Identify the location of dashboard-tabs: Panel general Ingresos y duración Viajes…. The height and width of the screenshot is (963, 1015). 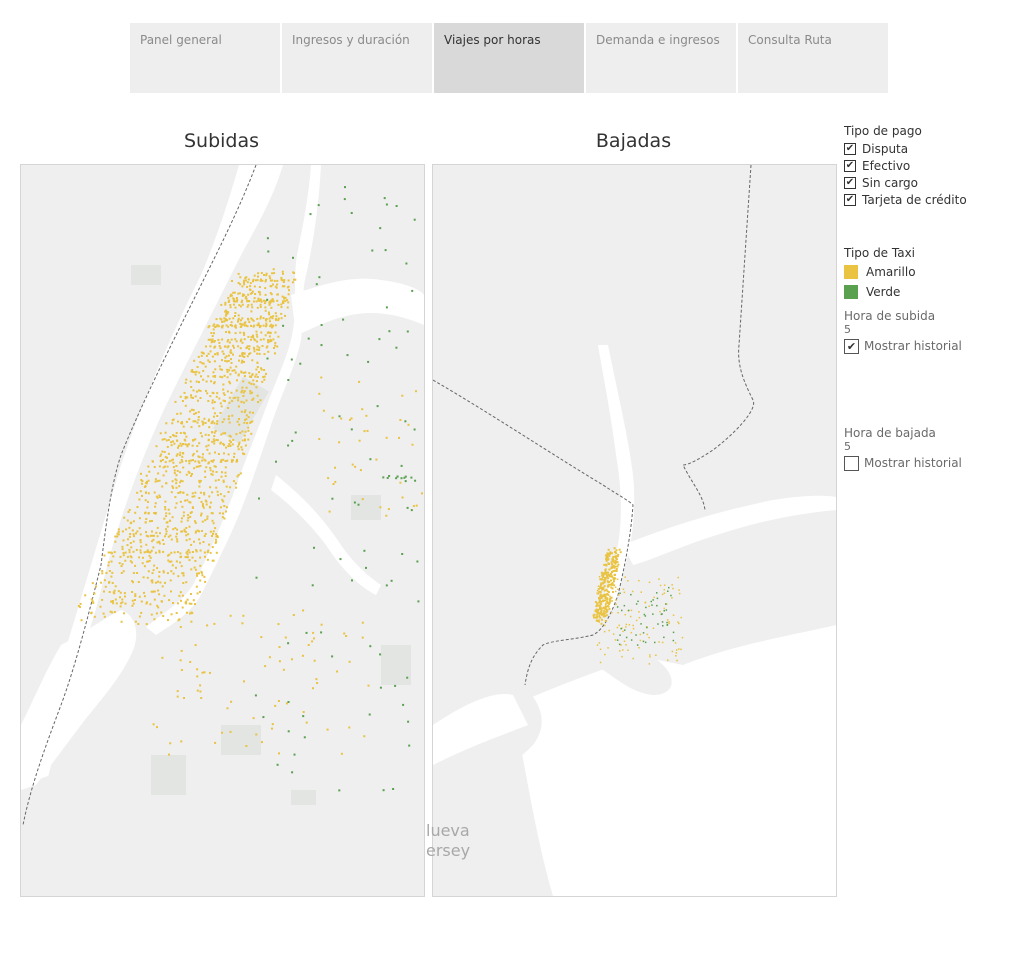
(510, 58).